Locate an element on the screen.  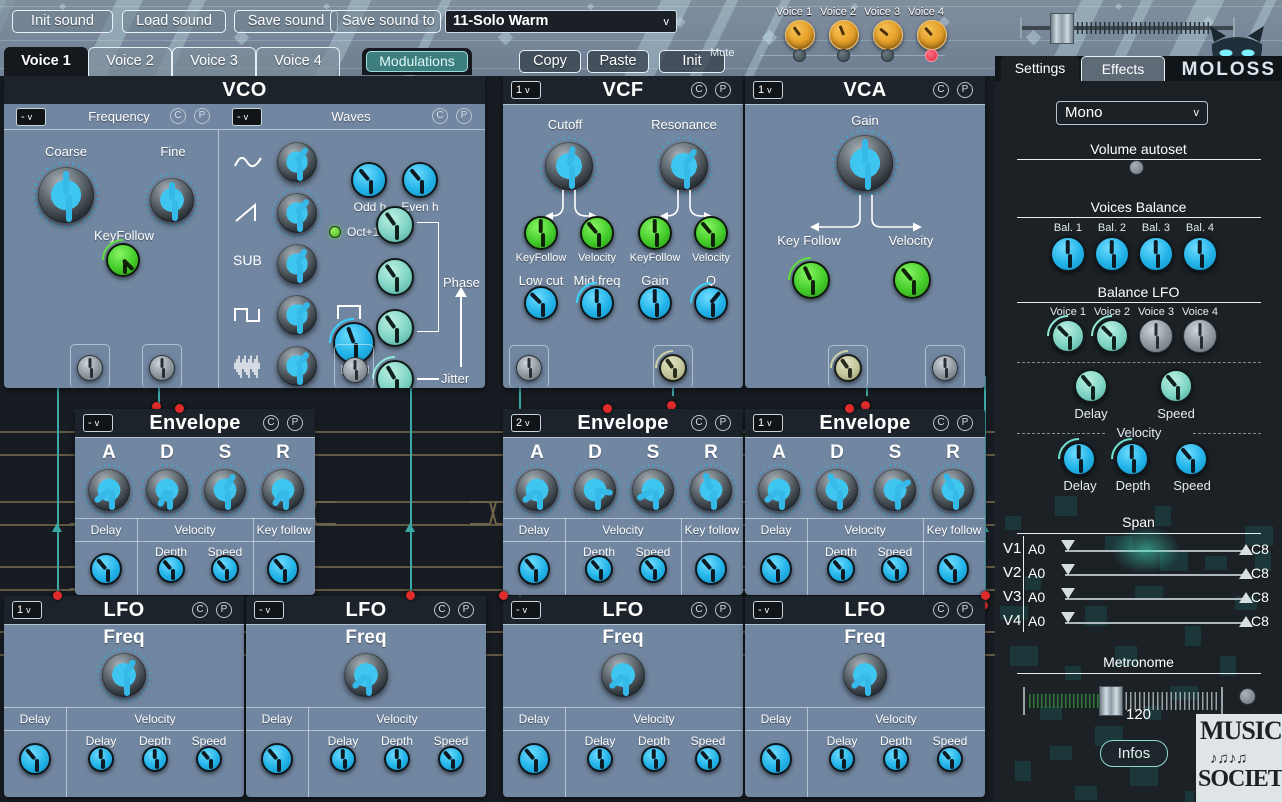
lfo-2-vel-speed-knob is located at coordinates (451, 759).